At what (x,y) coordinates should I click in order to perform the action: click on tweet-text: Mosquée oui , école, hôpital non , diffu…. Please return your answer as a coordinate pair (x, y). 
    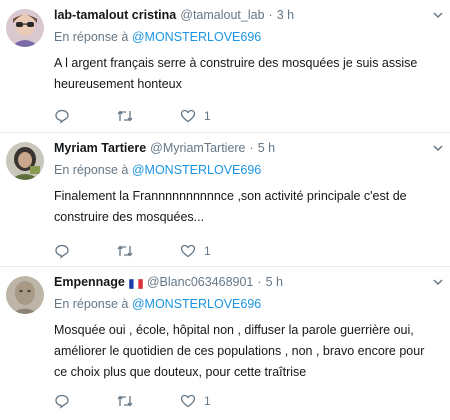
    Looking at the image, I should click on (239, 351).